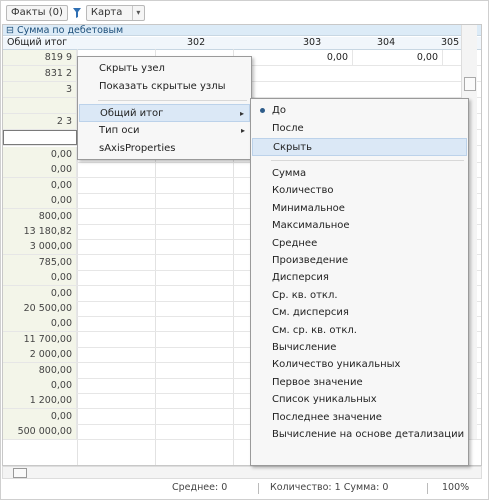 This screenshot has width=489, height=500. What do you see at coordinates (40, 231) in the screenshot?
I see `table-cell: 13 180,82` at bounding box center [40, 231].